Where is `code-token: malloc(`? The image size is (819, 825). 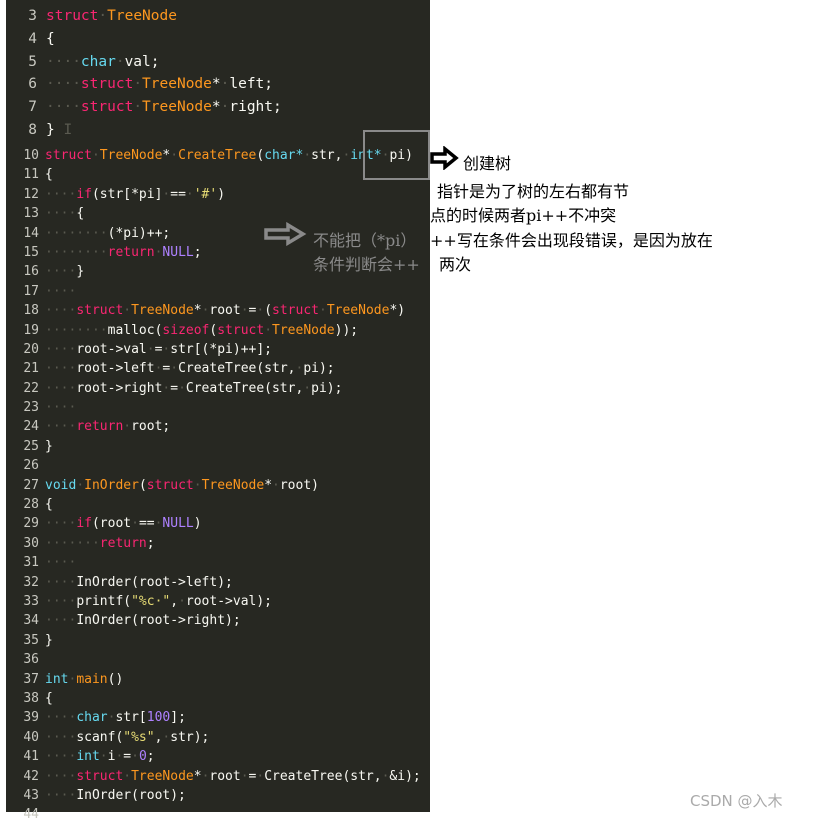 code-token: malloc( is located at coordinates (135, 330).